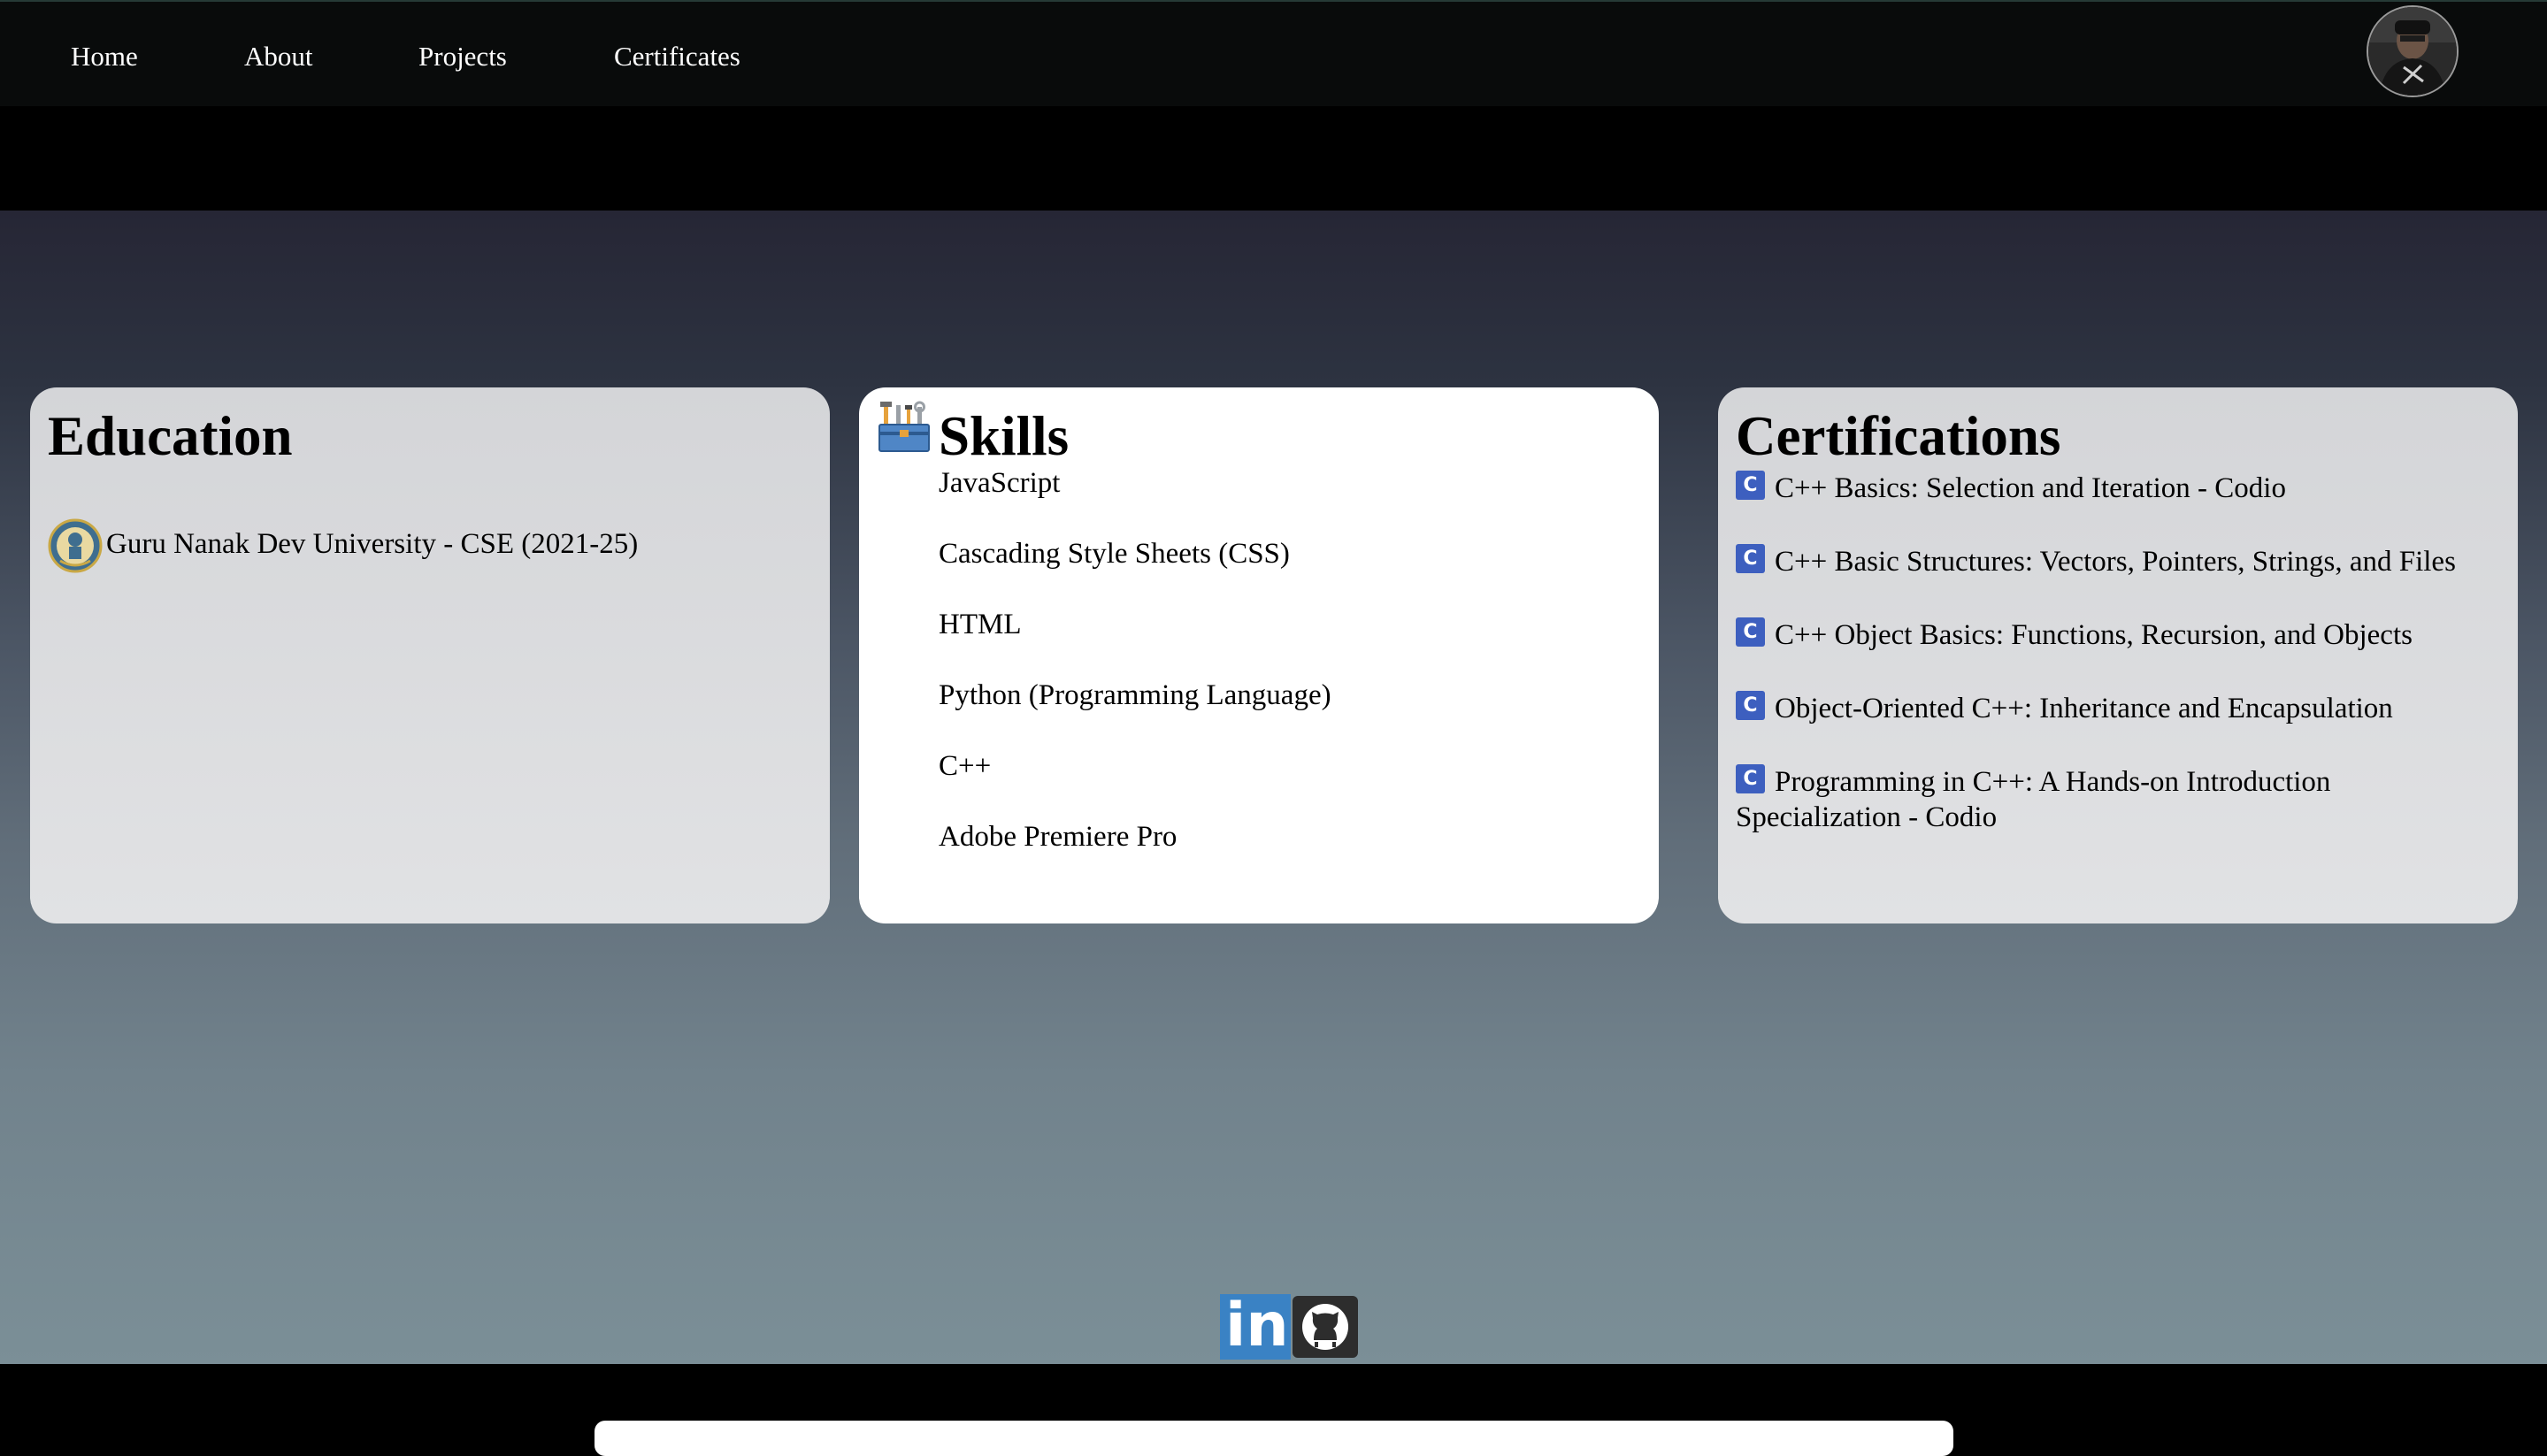 Image resolution: width=2547 pixels, height=1456 pixels. I want to click on university-logo-icon, so click(75, 545).